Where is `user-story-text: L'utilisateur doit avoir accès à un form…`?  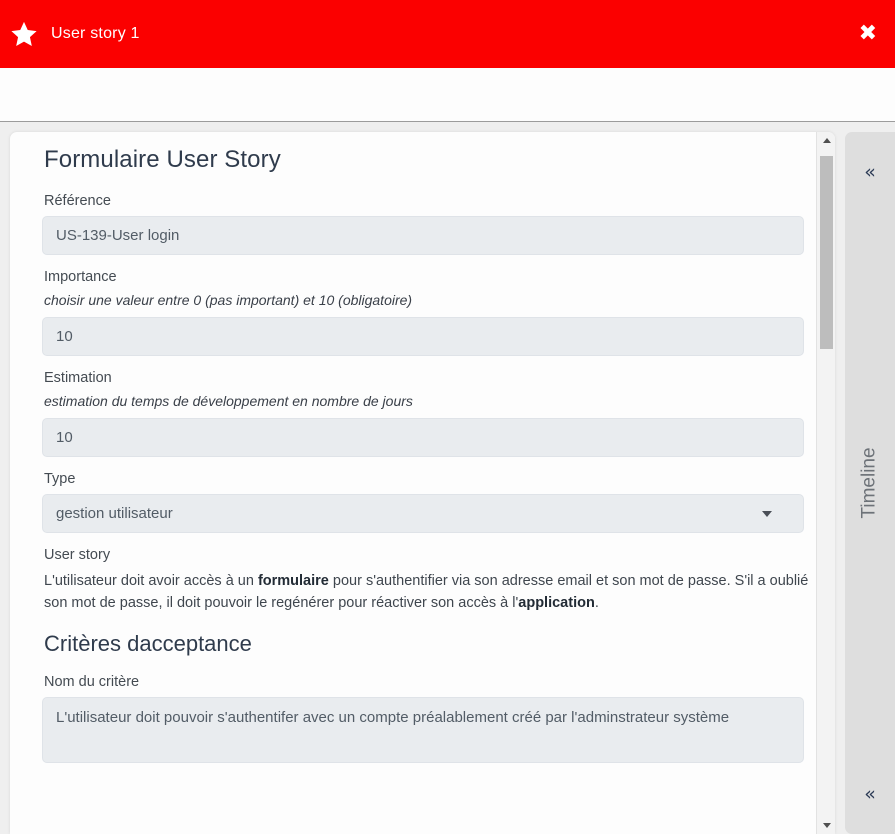
user-story-text: L'utilisateur doit avoir accès à un form… is located at coordinates (428, 592).